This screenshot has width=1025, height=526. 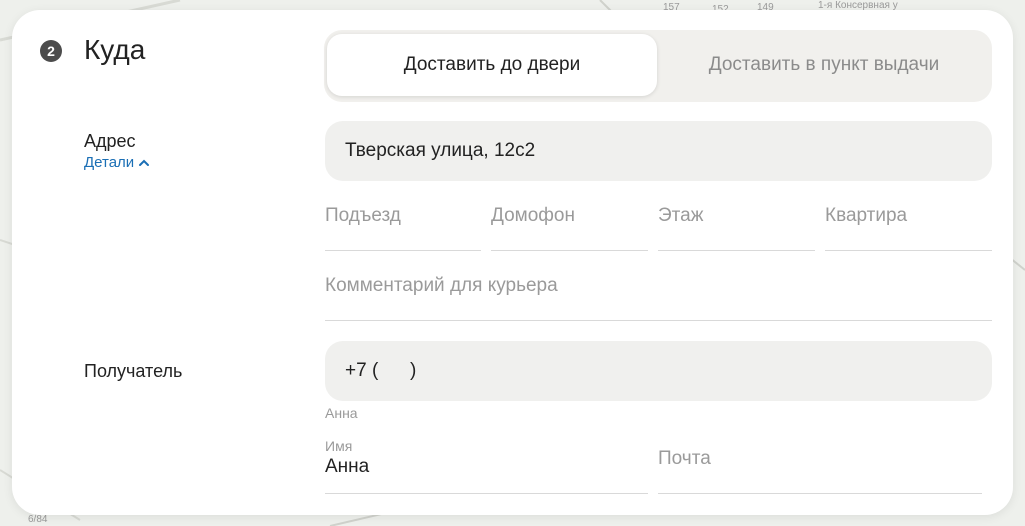 What do you see at coordinates (109, 162) in the screenshot?
I see `details-link-label: Детали` at bounding box center [109, 162].